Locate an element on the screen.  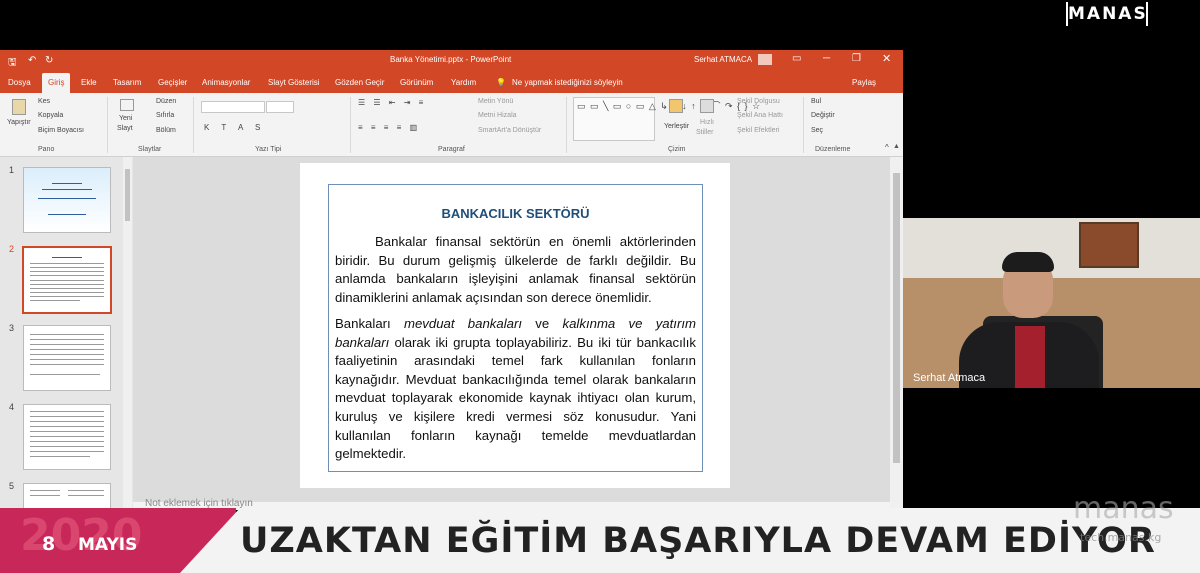
banner-month: MAYIS is located at coordinates (108, 545).